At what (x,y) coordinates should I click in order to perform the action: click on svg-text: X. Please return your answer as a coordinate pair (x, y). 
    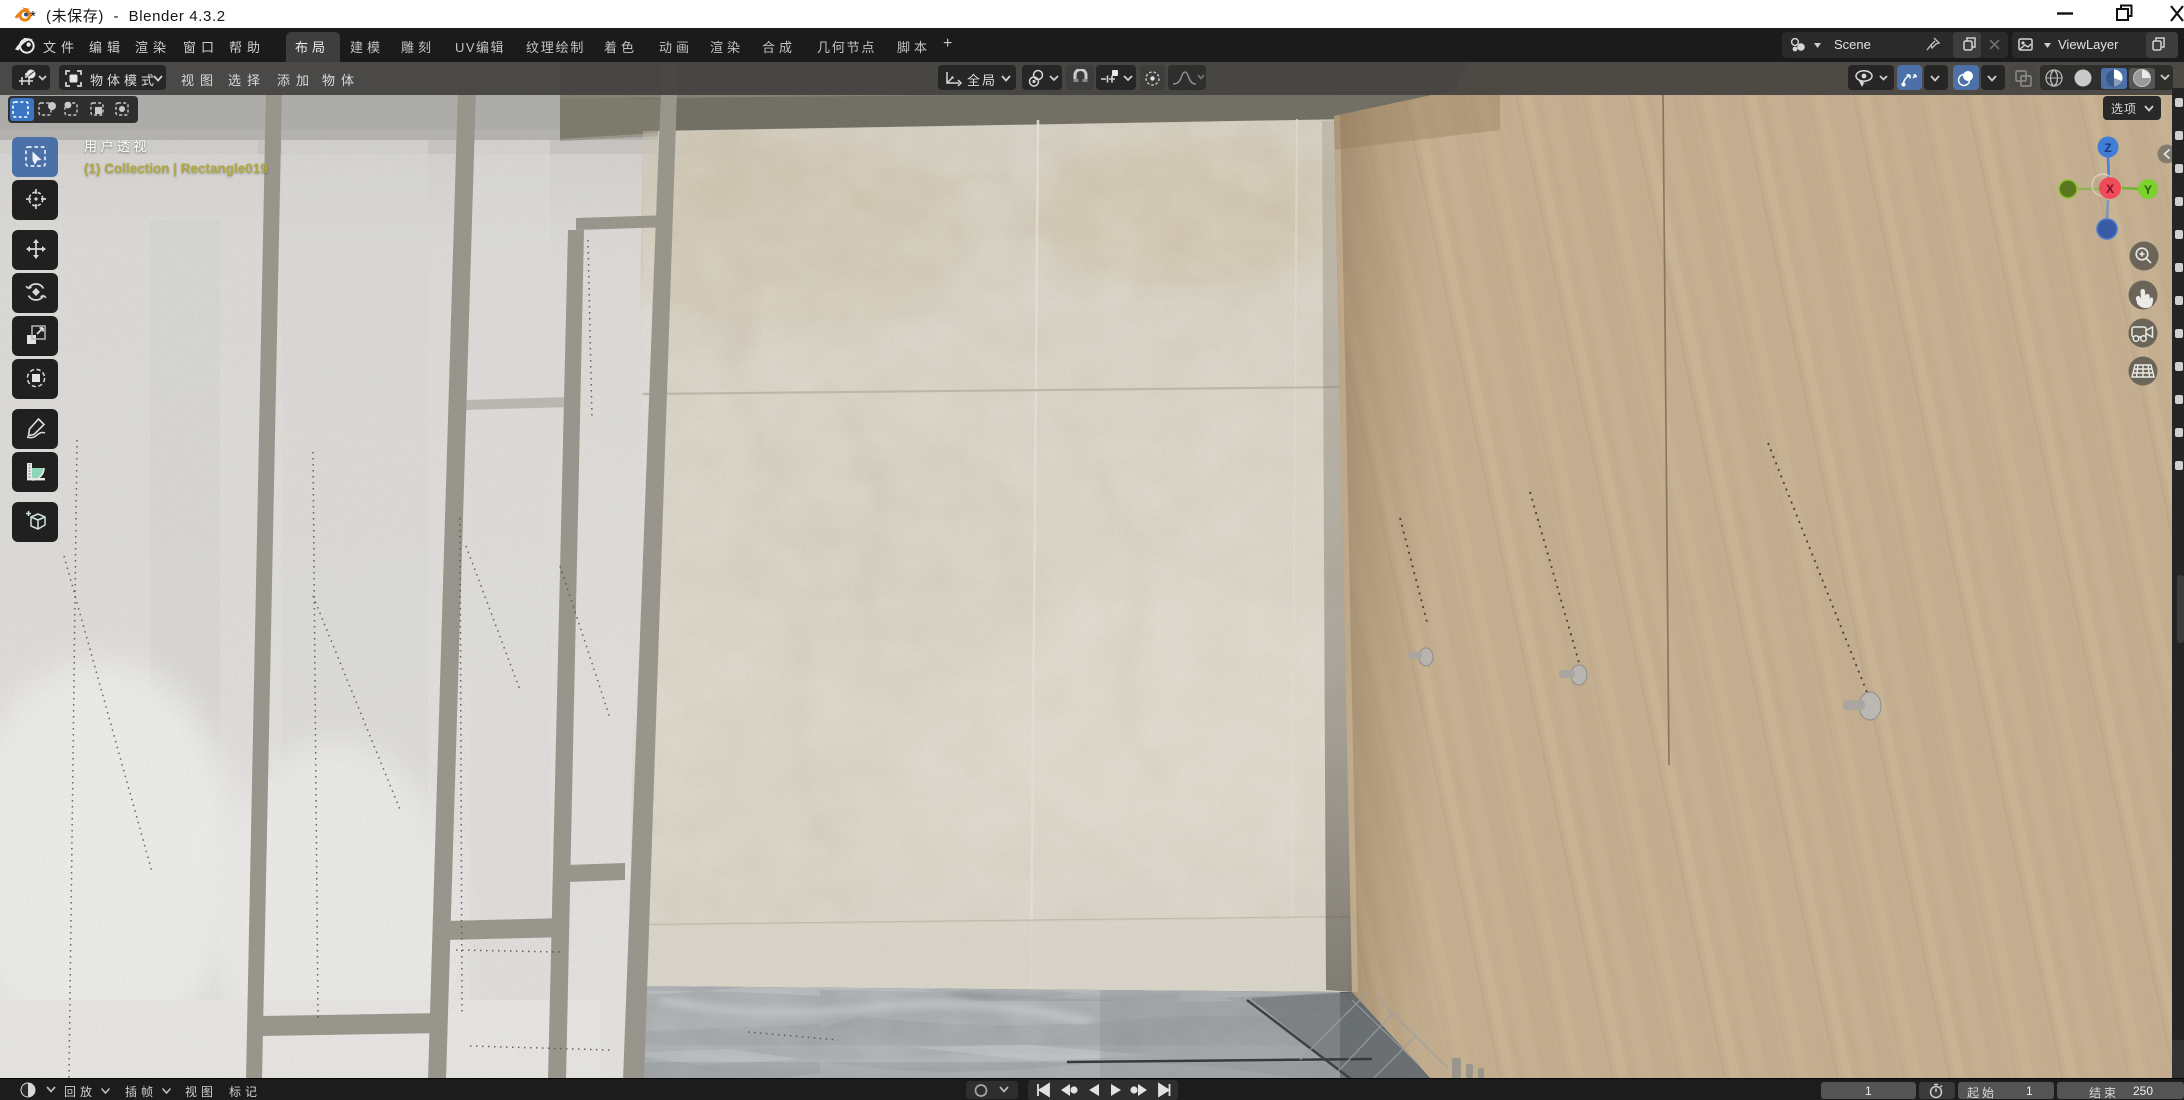
    Looking at the image, I should click on (2110, 189).